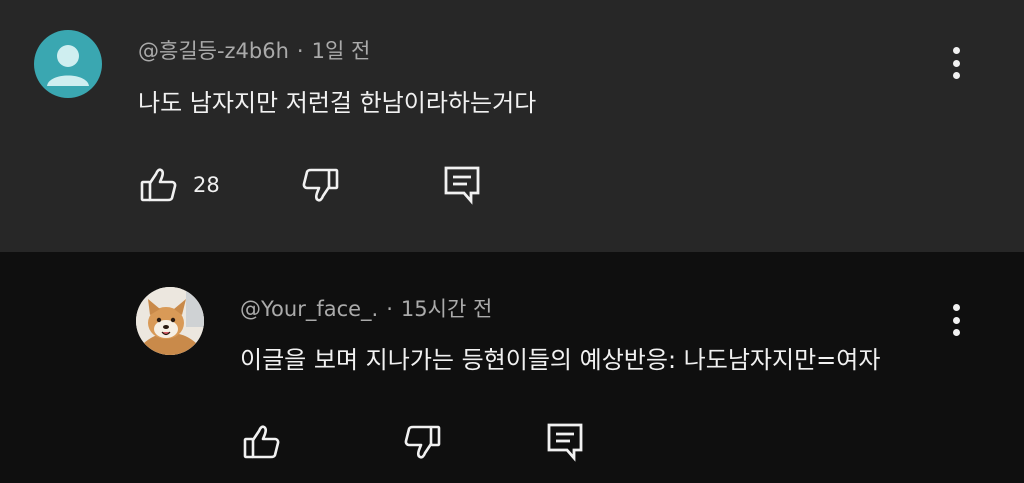  What do you see at coordinates (337, 103) in the screenshot?
I see `comment-text: 나도 남자지만 저런걸 한남이라하는거다` at bounding box center [337, 103].